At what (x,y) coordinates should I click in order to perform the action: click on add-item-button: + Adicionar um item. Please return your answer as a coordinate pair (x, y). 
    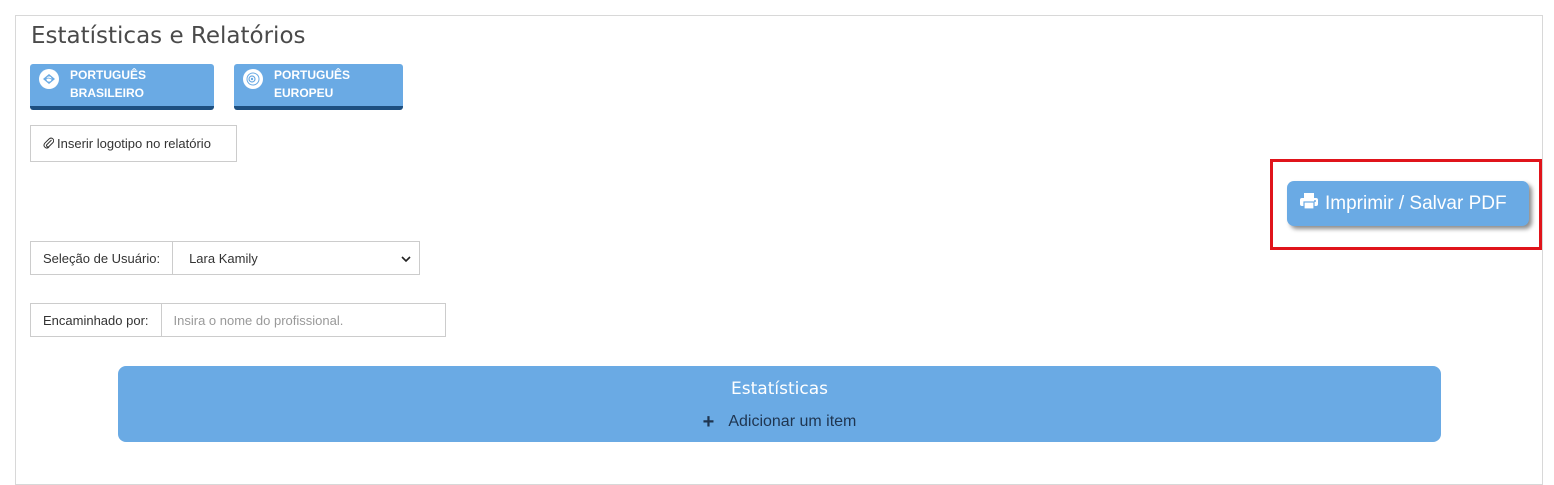
    Looking at the image, I should click on (779, 422).